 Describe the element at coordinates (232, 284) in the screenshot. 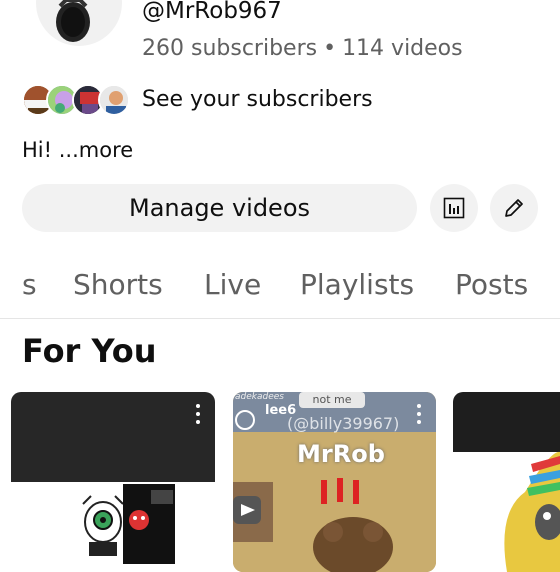

I see `tab-live: Live` at that location.